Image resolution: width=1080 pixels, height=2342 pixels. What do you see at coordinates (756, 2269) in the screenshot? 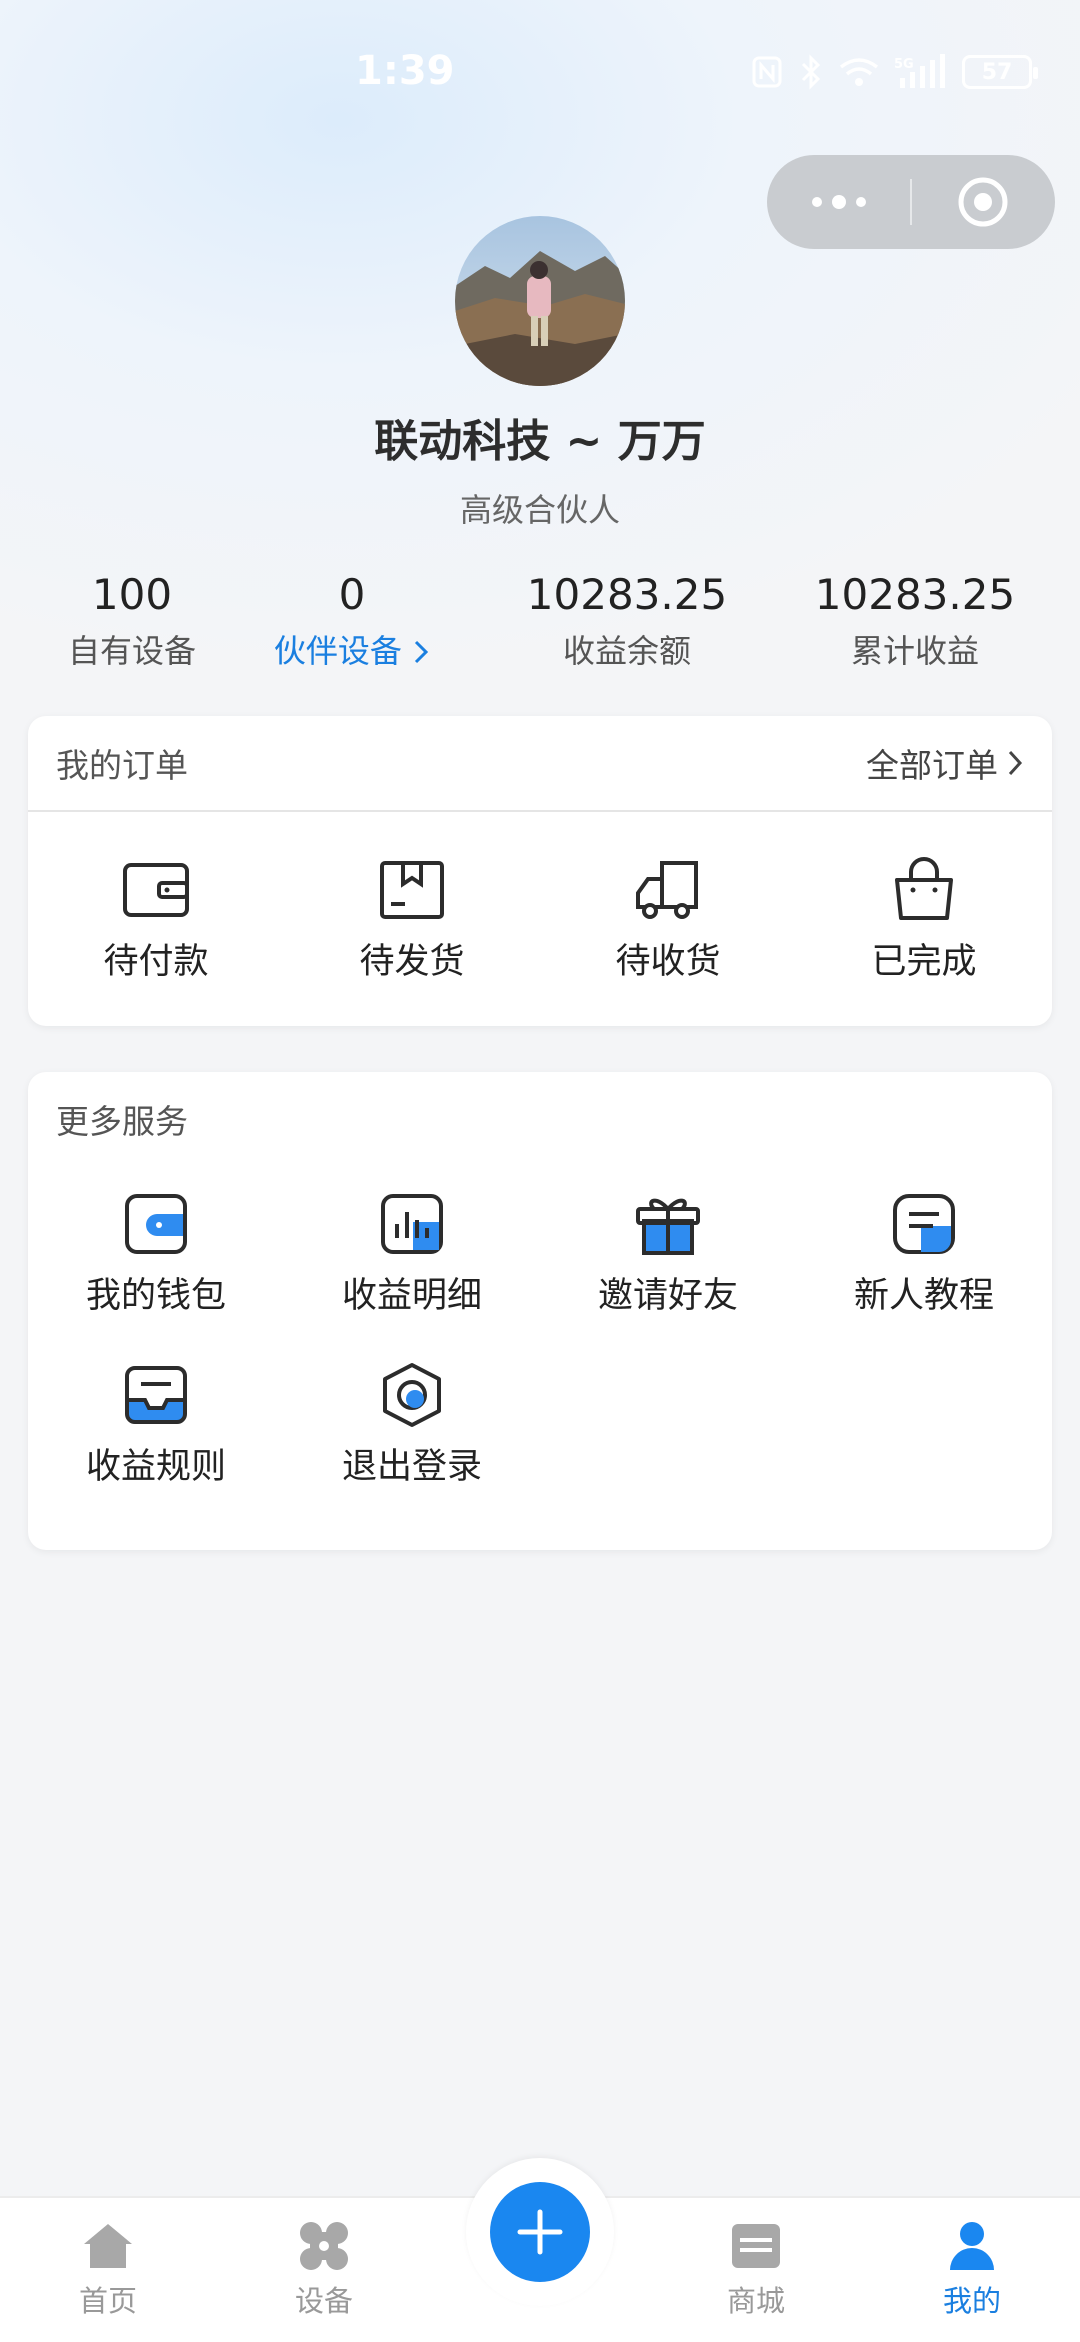
I see `tab-store: 商城` at bounding box center [756, 2269].